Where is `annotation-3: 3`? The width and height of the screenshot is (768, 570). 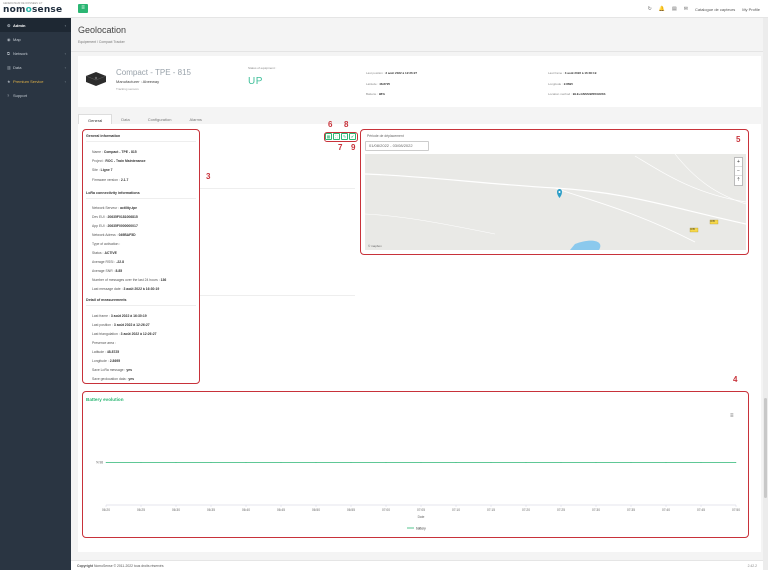 annotation-3: 3 is located at coordinates (208, 176).